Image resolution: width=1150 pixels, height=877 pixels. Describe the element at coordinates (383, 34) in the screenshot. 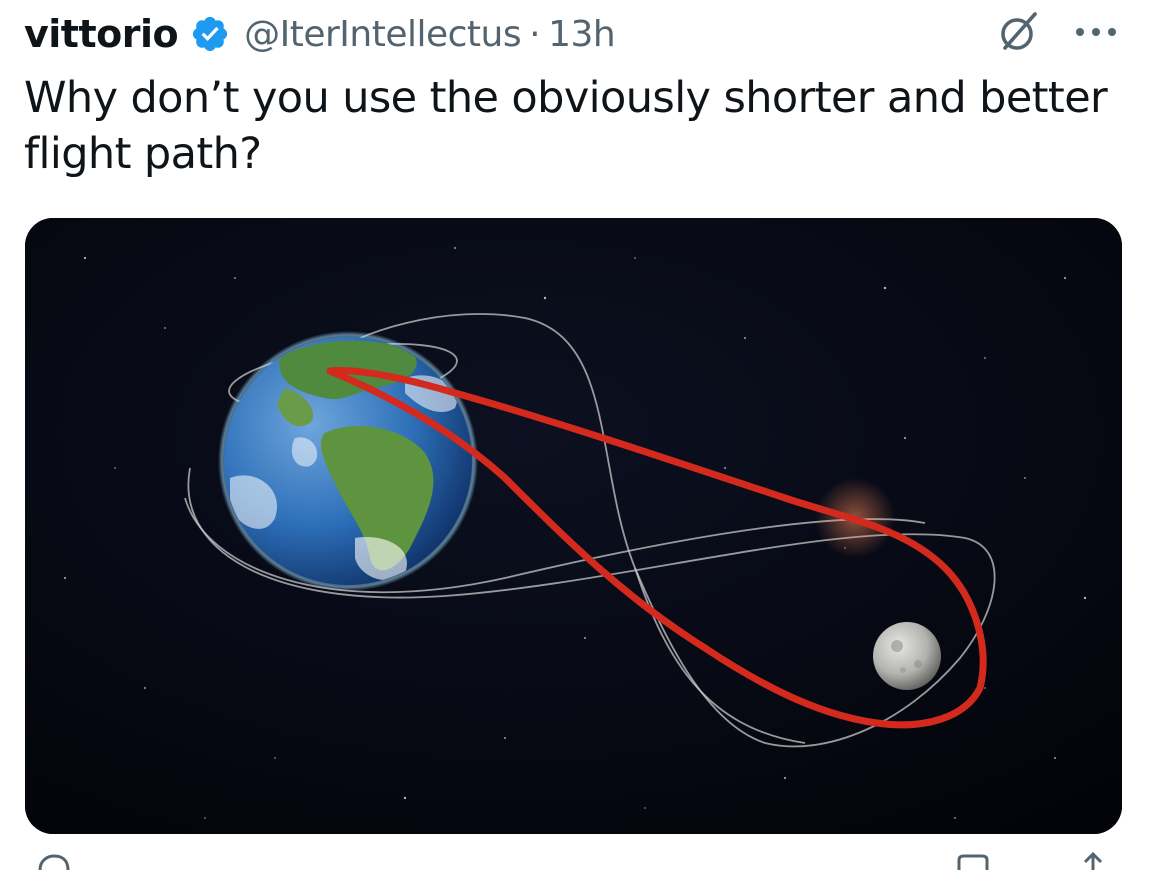

I see `author-handle: @IterIntellectus` at that location.